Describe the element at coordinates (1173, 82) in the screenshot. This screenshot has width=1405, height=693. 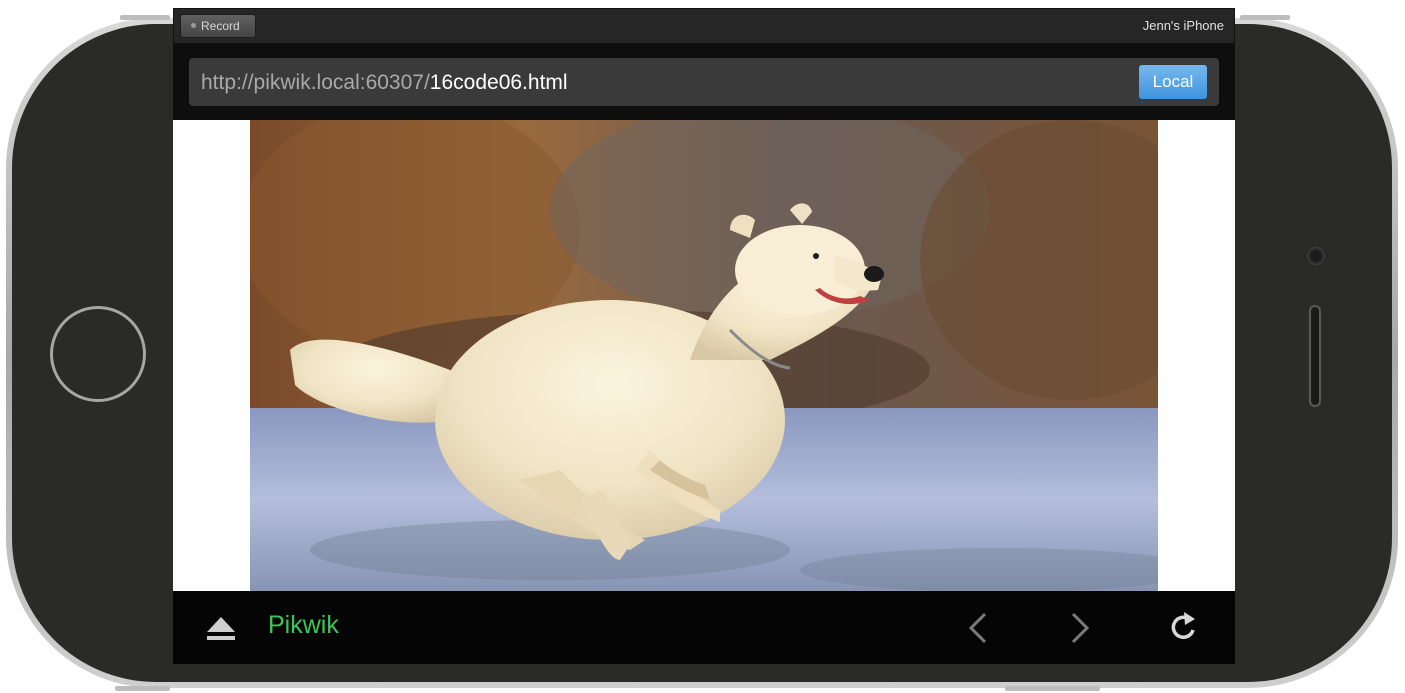
I see `local-button: Local` at that location.